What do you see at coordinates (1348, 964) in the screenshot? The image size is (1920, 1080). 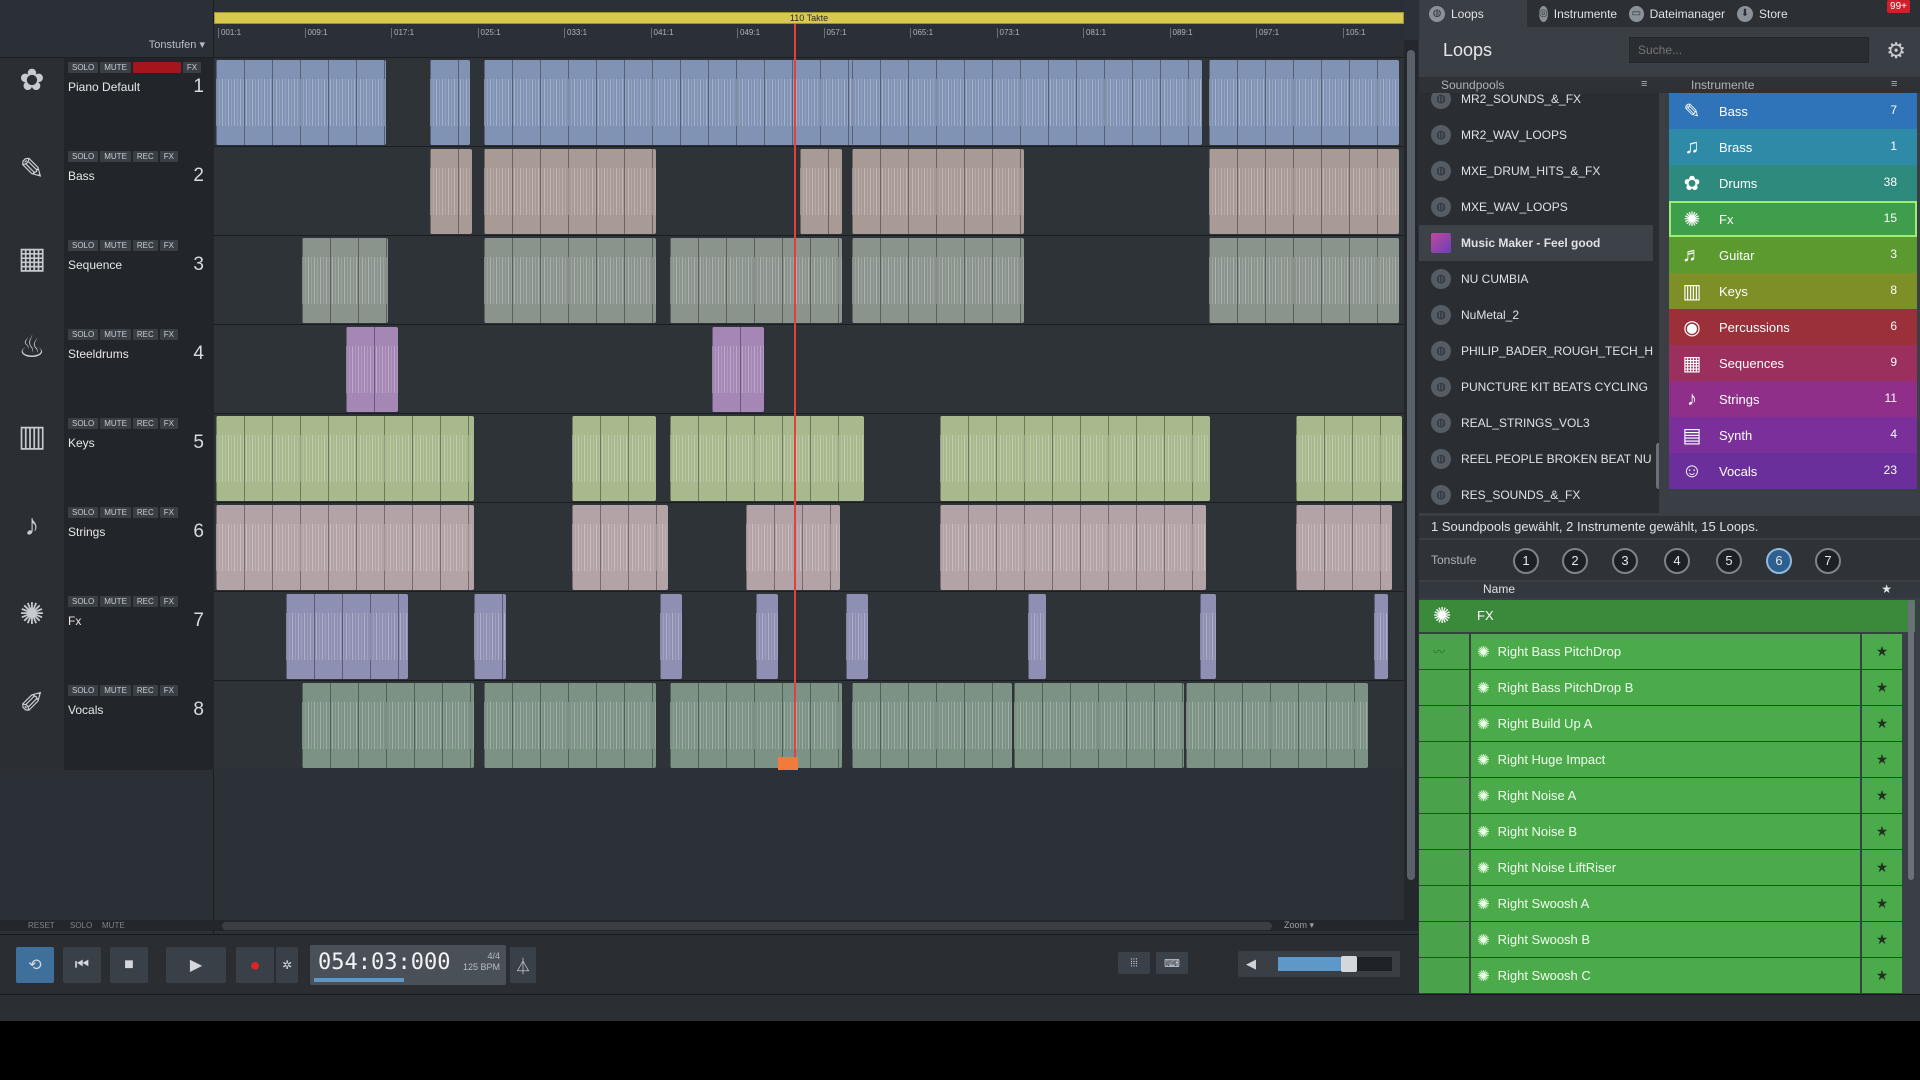 I see `volume-knob` at bounding box center [1348, 964].